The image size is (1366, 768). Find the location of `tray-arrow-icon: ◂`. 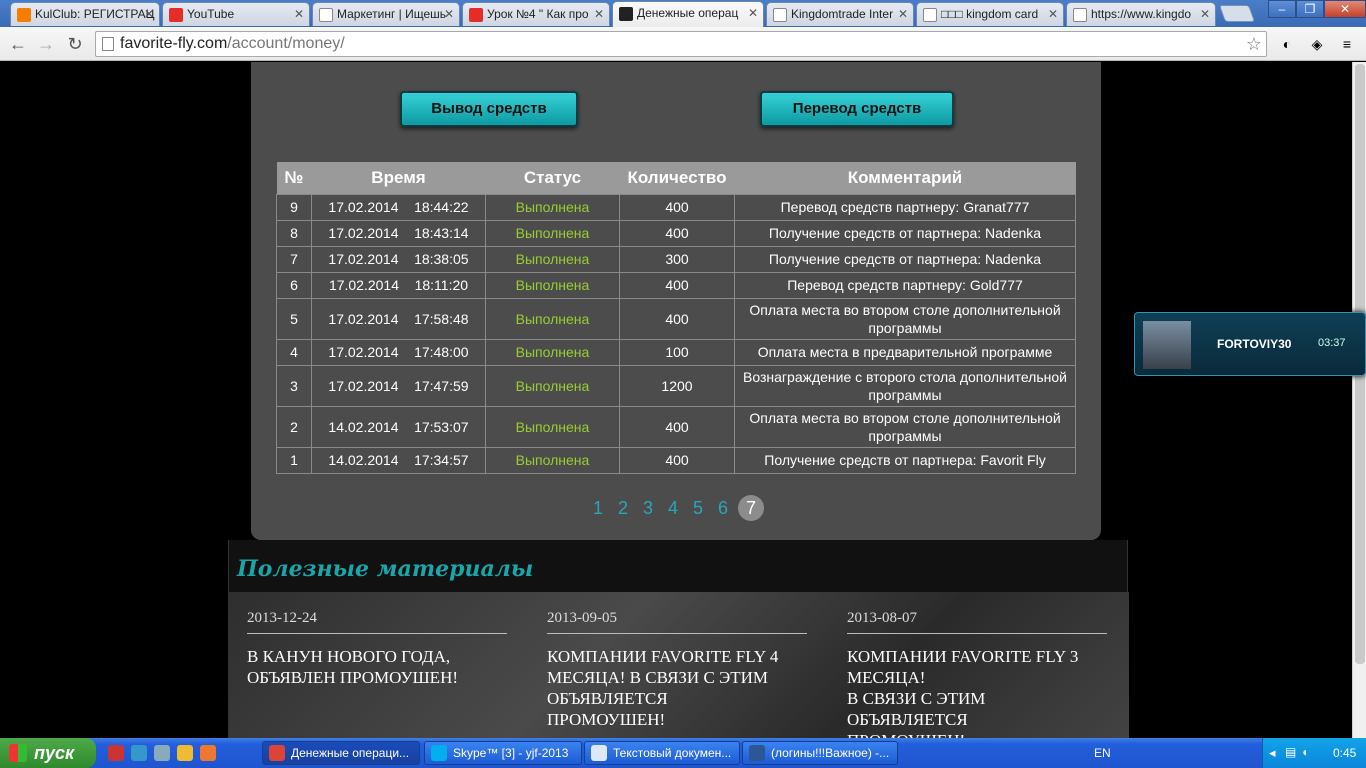

tray-arrow-icon: ◂ is located at coordinates (1272, 753).